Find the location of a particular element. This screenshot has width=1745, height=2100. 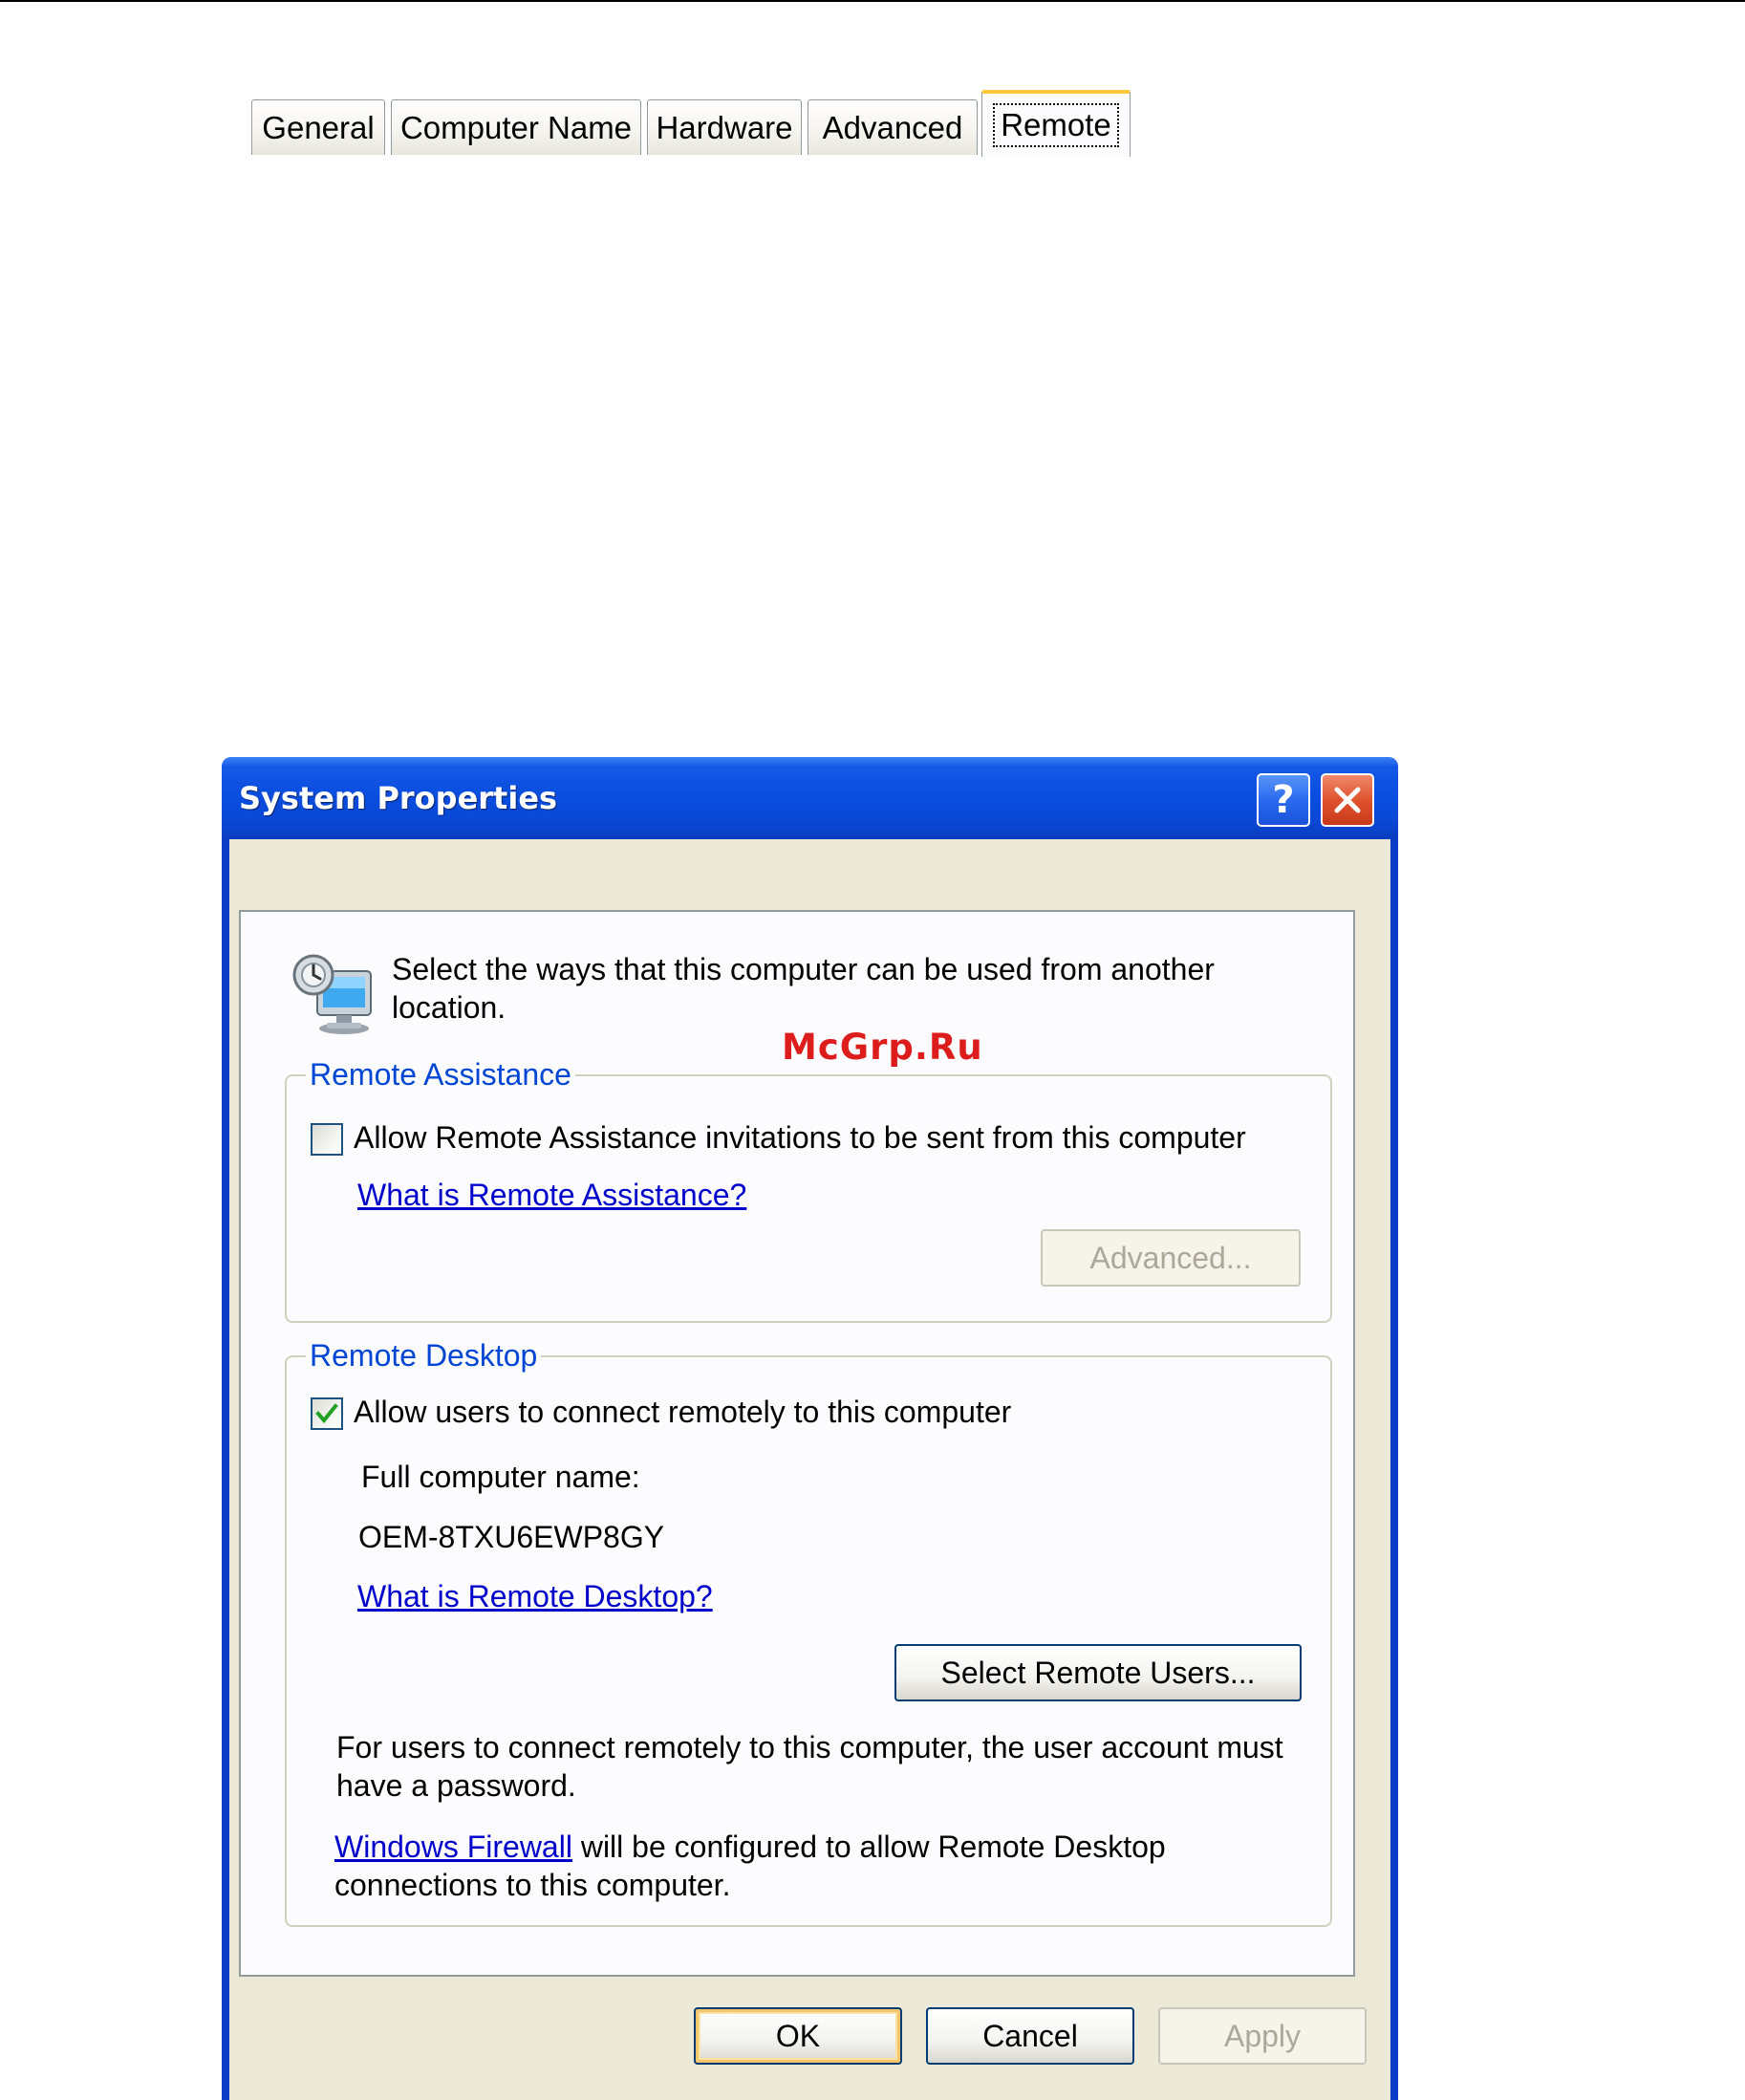

tab-remote: Remote is located at coordinates (1056, 123).